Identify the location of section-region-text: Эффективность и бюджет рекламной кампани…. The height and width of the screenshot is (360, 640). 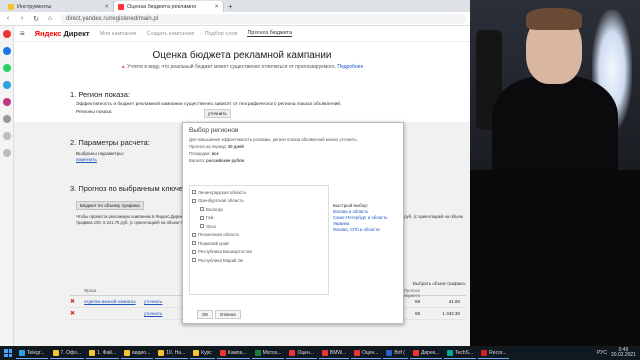
(209, 104).